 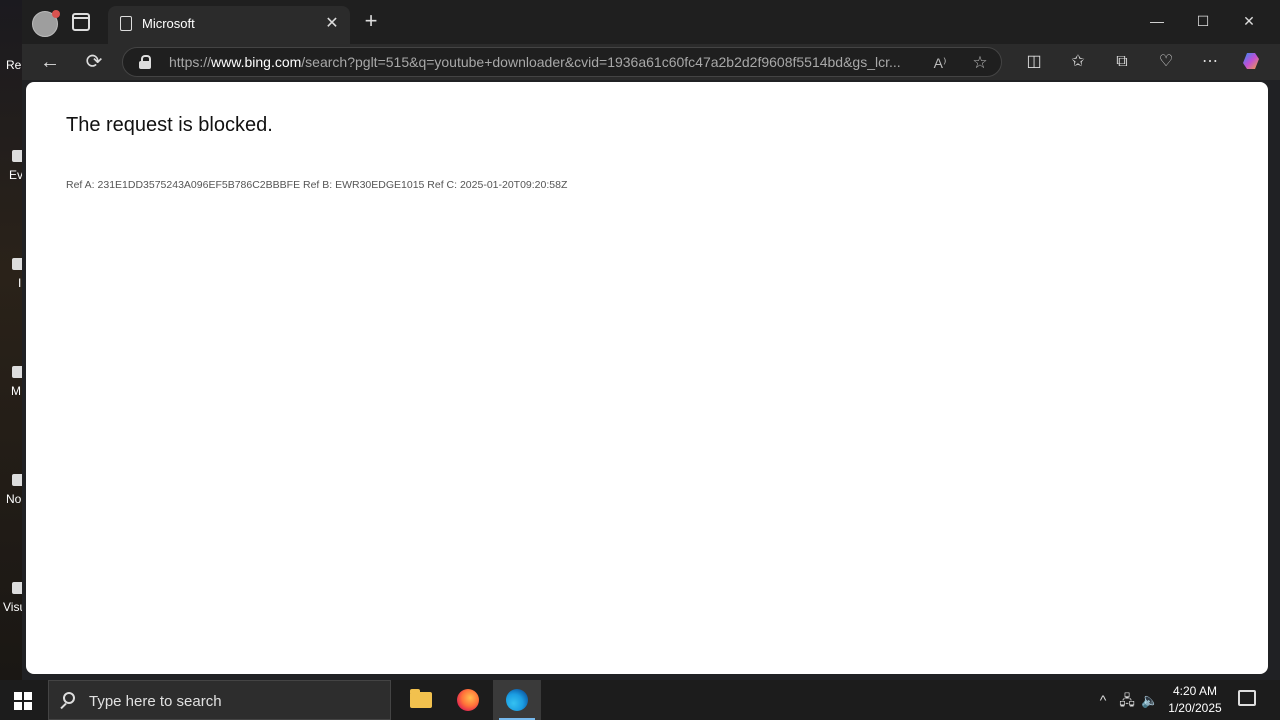 I want to click on desktop-icon-label: Re, so click(x=14, y=65).